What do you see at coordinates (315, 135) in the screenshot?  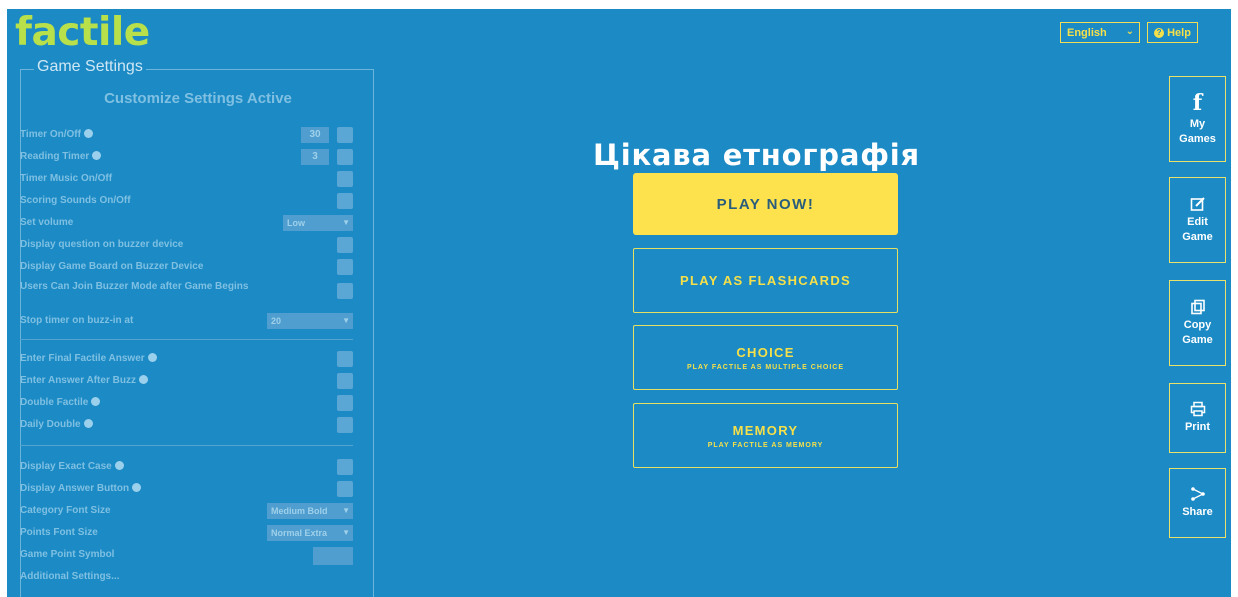 I see `timer-seconds-input: 30` at bounding box center [315, 135].